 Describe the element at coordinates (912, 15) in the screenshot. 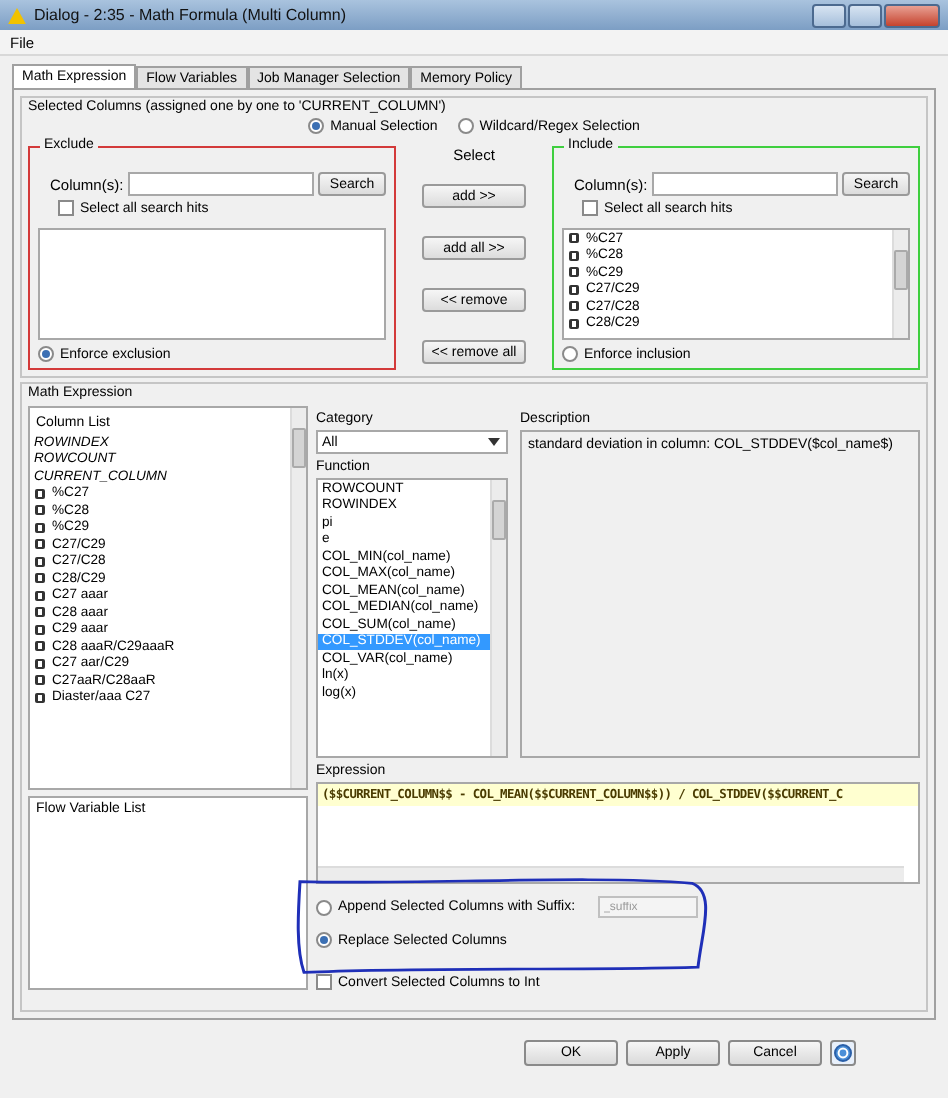

I see `close-button` at that location.